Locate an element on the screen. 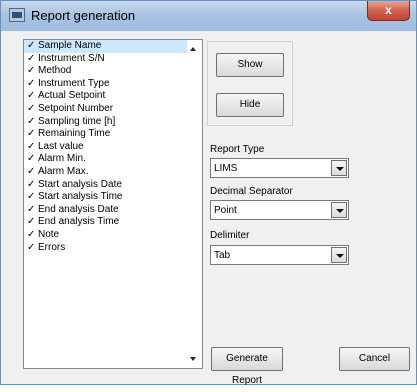  list-item-label: Instrument S/N is located at coordinates (71, 58).